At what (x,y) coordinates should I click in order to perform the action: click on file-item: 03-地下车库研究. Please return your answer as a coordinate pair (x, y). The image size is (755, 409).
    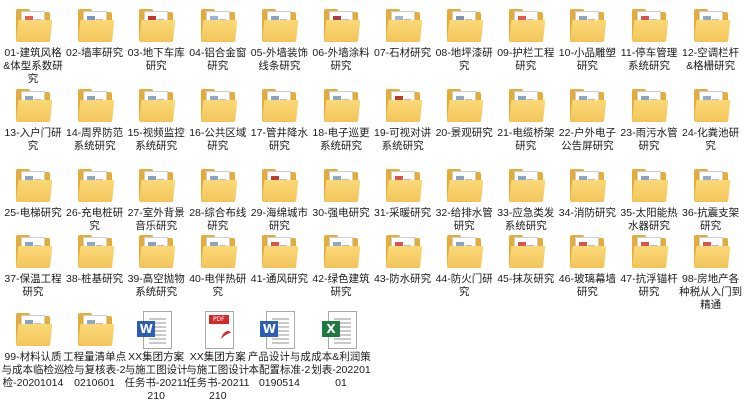
    Looking at the image, I should click on (156, 39).